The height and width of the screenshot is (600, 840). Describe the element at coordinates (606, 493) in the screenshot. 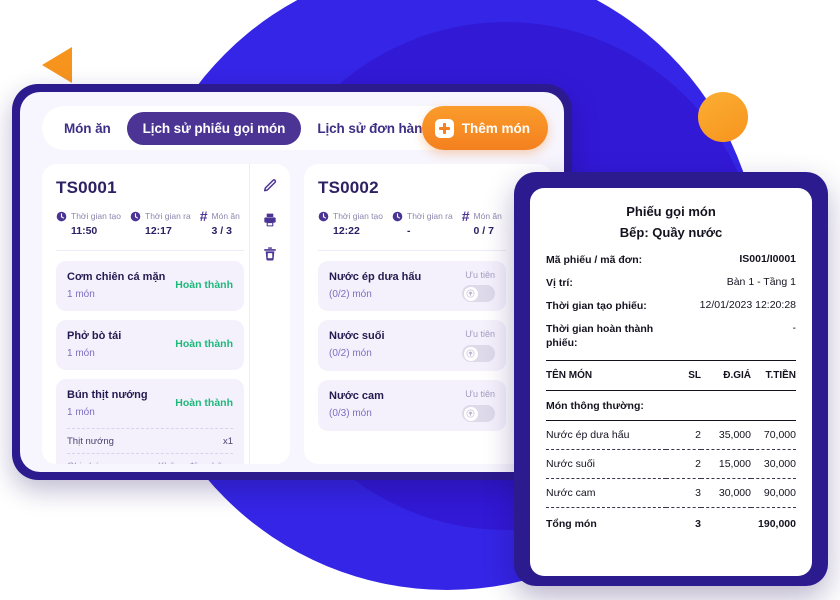

I see `item-name: Nước cam` at that location.